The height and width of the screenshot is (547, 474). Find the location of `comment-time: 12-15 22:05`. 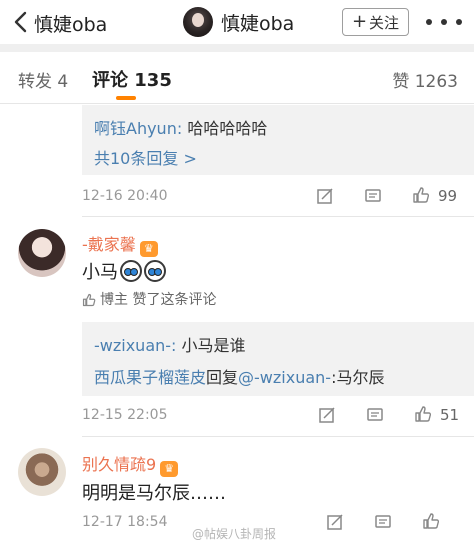

comment-time: 12-15 22:05 is located at coordinates (125, 415).